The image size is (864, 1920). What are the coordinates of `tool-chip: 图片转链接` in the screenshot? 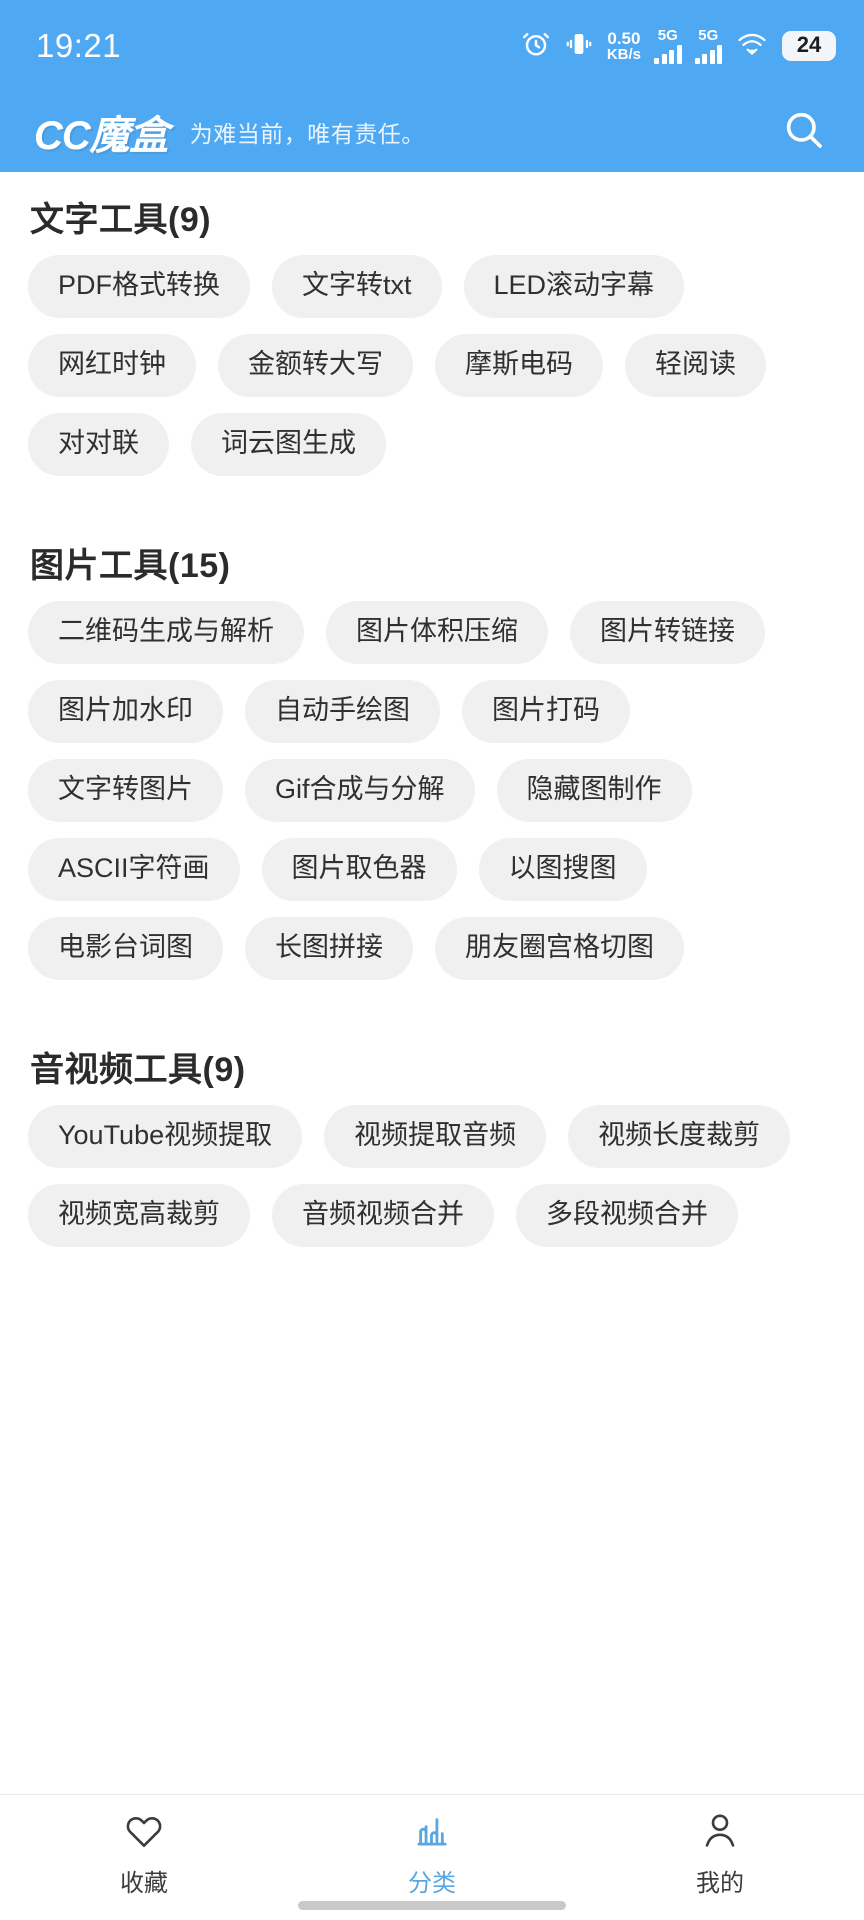 It's located at (667, 632).